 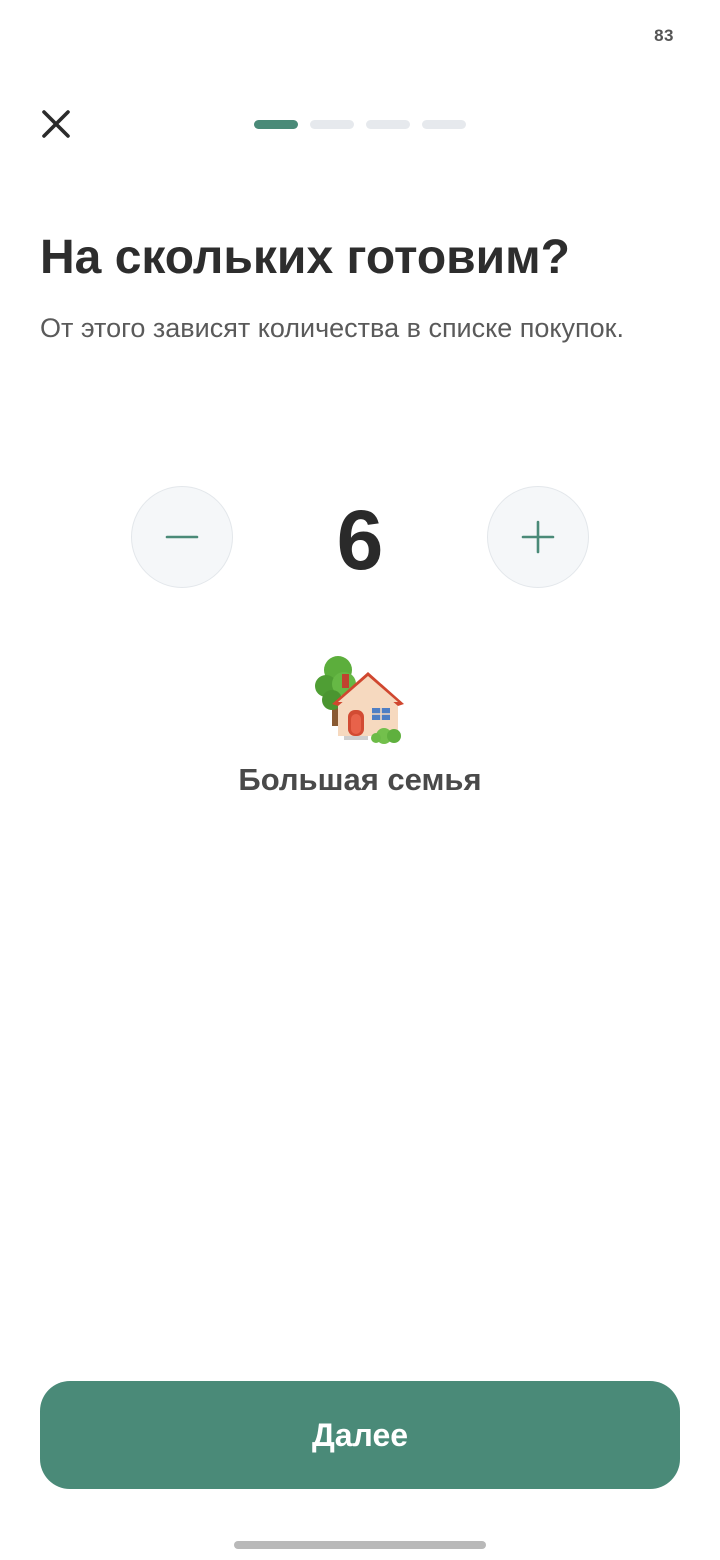 What do you see at coordinates (664, 35) in the screenshot?
I see `status-bar-value: 83` at bounding box center [664, 35].